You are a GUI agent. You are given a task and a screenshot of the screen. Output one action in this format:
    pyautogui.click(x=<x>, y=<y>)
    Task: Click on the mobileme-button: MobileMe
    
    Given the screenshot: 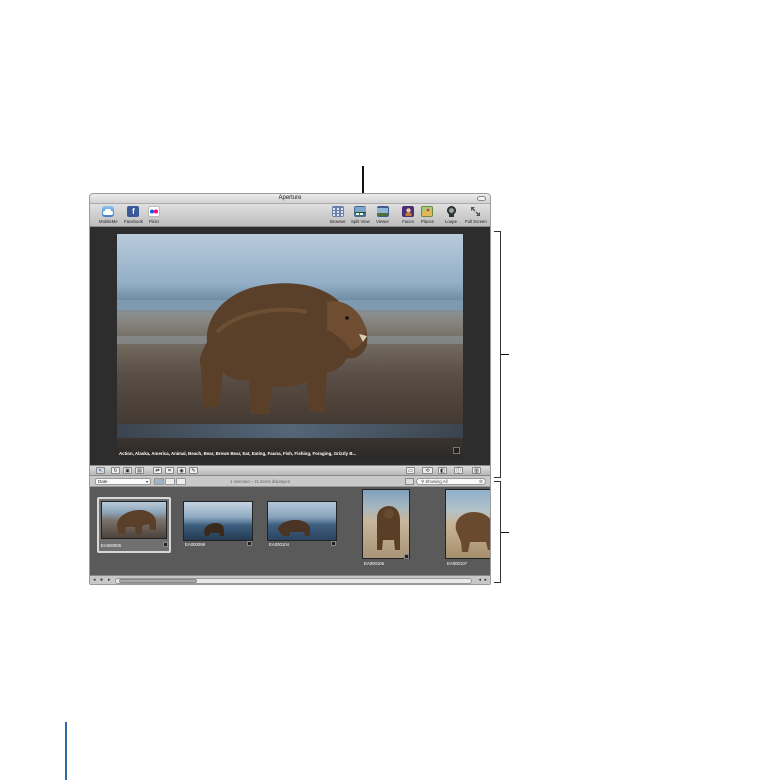 What is the action you would take?
    pyautogui.click(x=108, y=215)
    